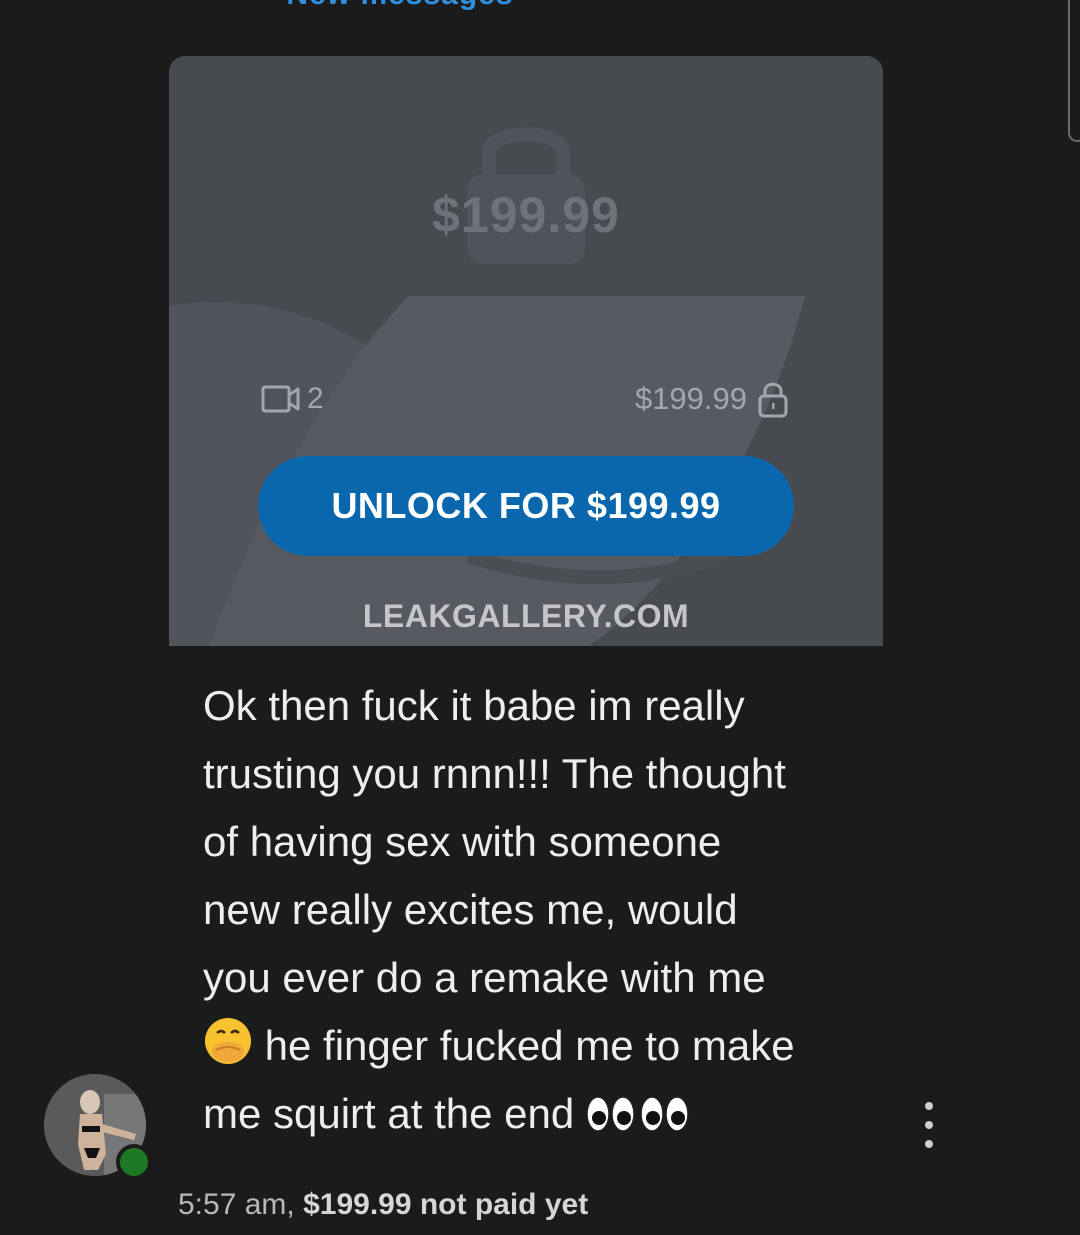 The width and height of the screenshot is (1080, 1235). What do you see at coordinates (526, 506) in the screenshot?
I see `unlock-button: UNLOCK FOR $199.99` at bounding box center [526, 506].